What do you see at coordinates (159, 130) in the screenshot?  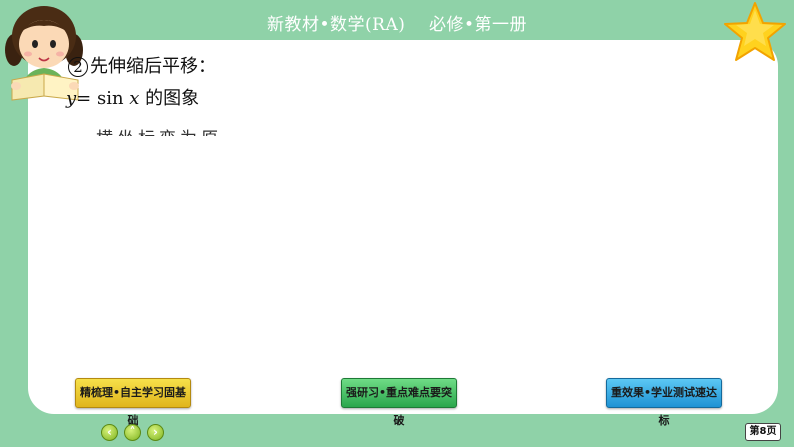 I see `partial-text-line: 横坐标变为原` at bounding box center [159, 130].